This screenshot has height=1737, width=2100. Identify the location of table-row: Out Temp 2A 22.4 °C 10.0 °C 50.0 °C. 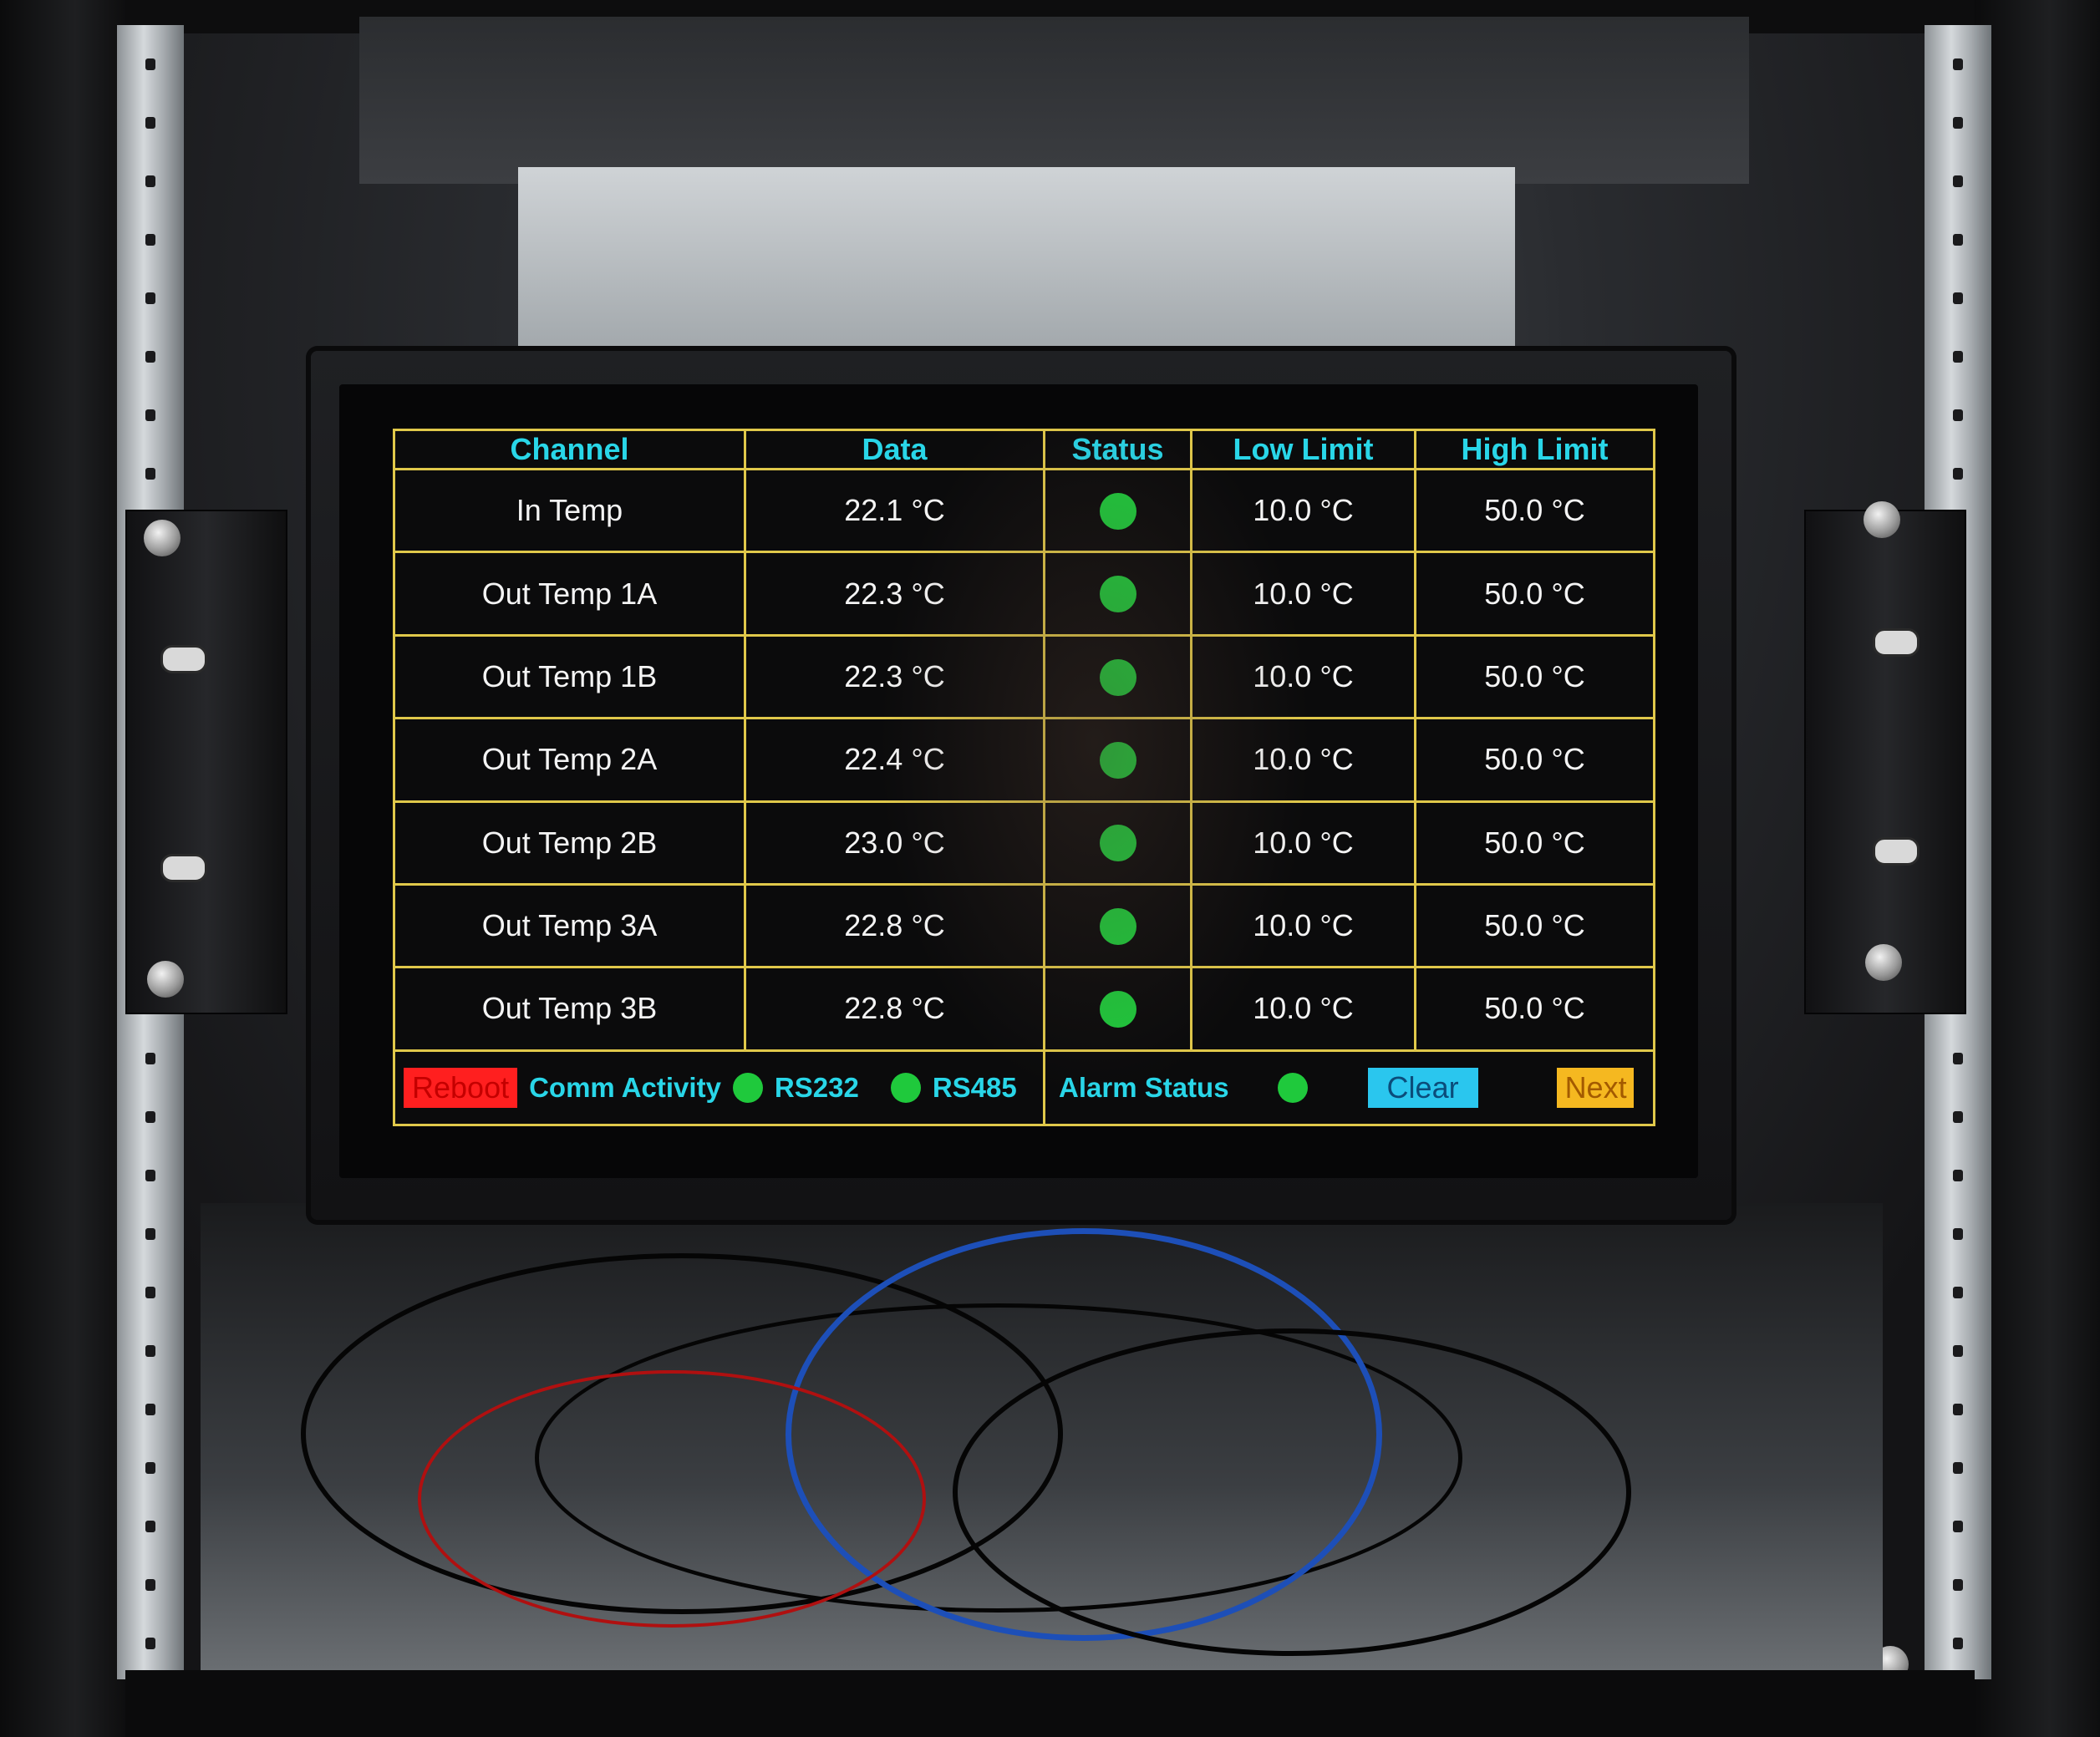
(1024, 760).